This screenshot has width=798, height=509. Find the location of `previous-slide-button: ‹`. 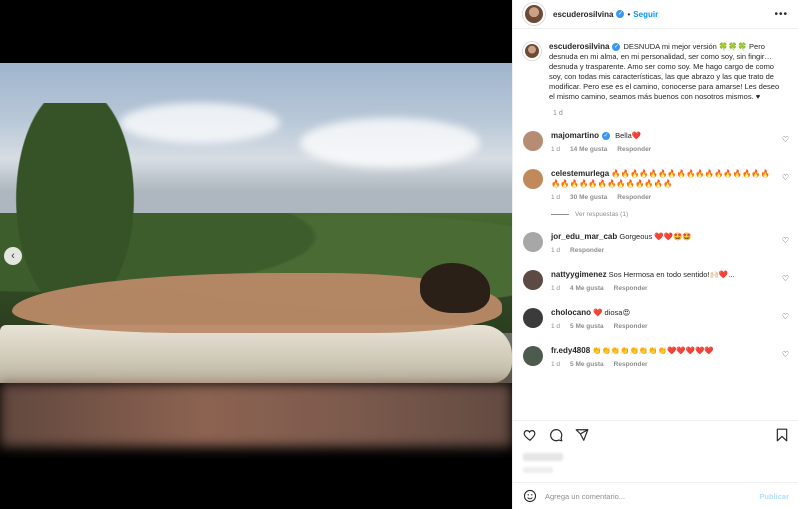

previous-slide-button: ‹ is located at coordinates (13, 256).